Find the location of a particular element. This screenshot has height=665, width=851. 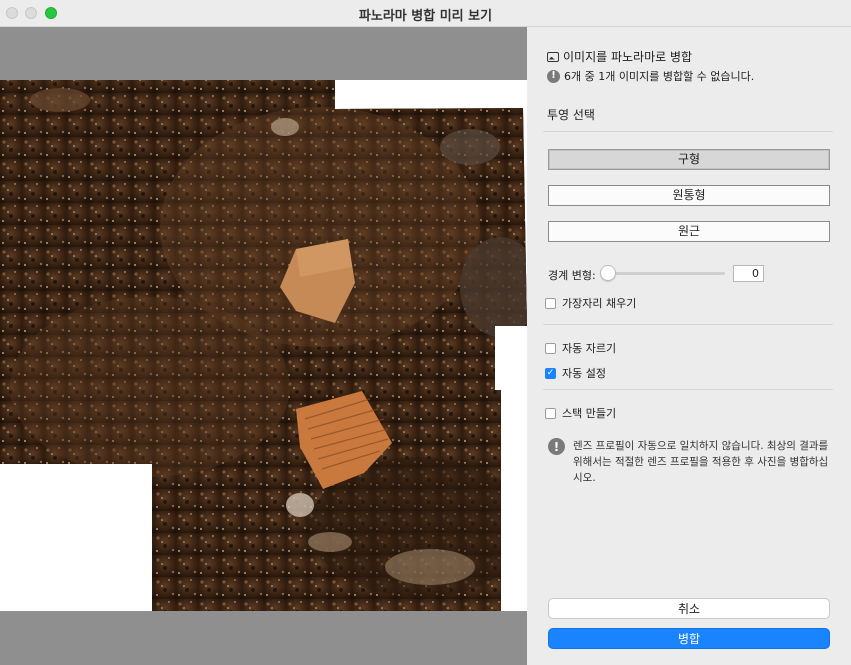

auto-crop-label: 자동 자르기 is located at coordinates (589, 348).